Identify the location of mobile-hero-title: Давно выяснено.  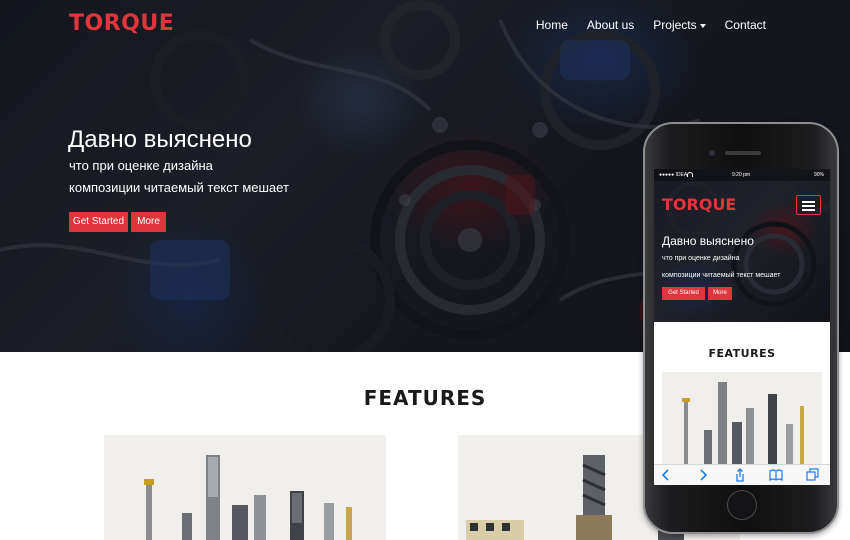
(708, 241).